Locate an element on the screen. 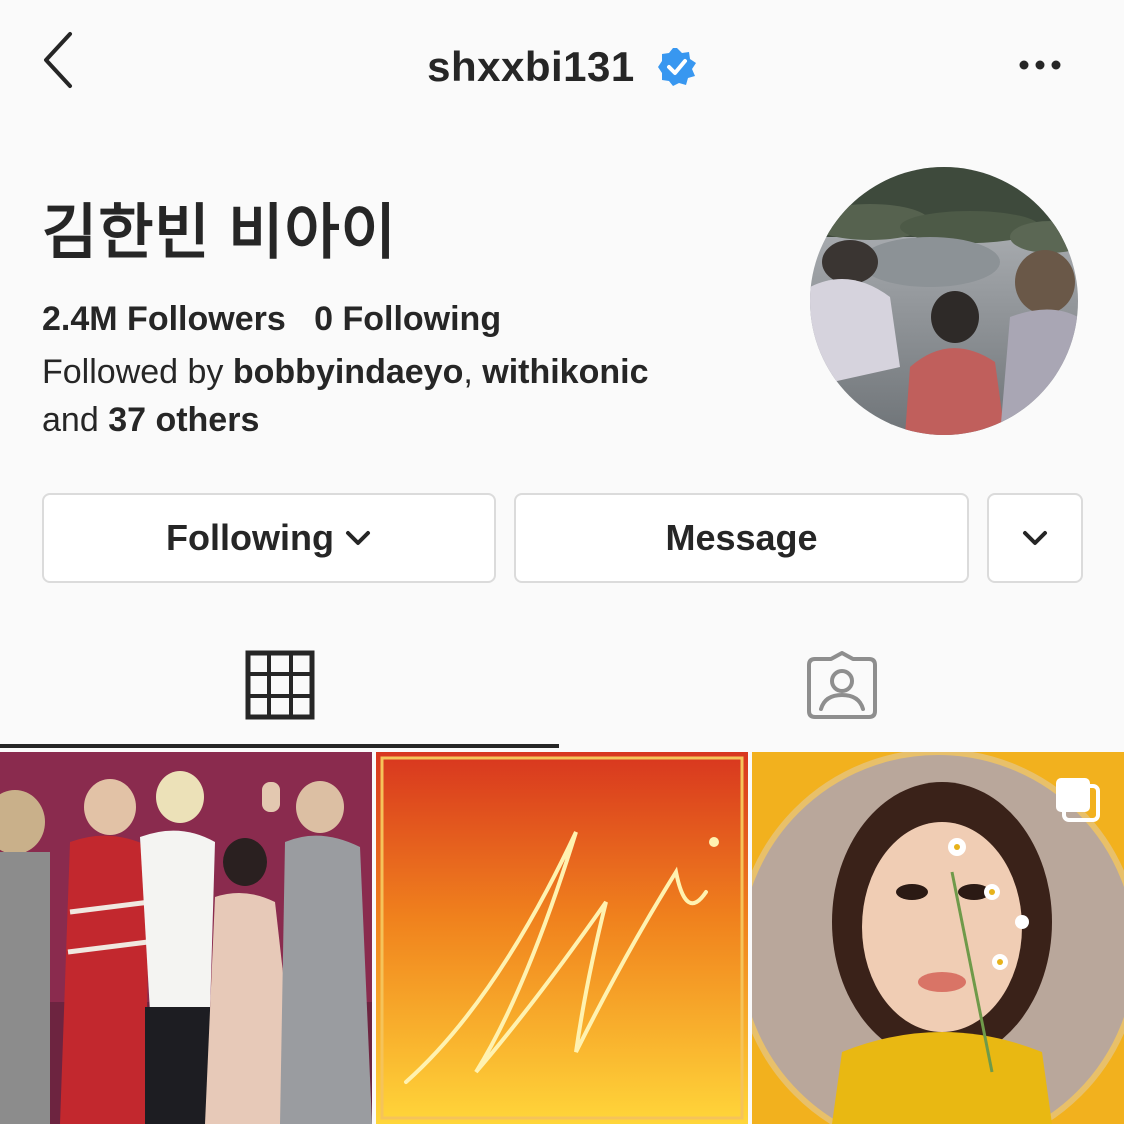 This screenshot has height=1124, width=1124. header-username: shxxbi131 is located at coordinates (562, 65).